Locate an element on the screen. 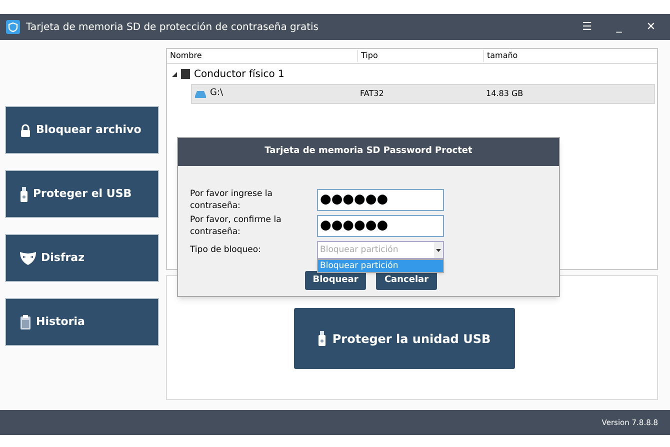 This screenshot has width=670, height=447. drive-row: G:\ FAT32 14.83 GB is located at coordinates (423, 94).